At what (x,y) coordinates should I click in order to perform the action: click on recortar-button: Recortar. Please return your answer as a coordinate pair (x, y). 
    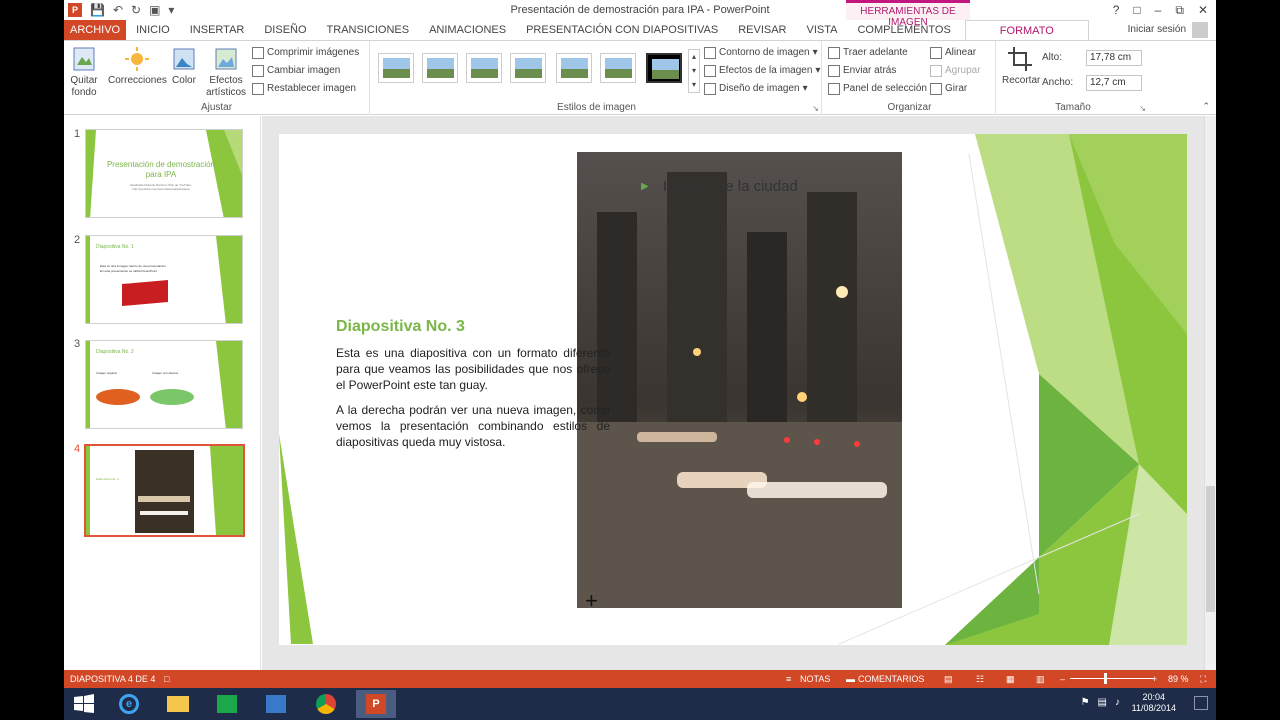
    Looking at the image, I should click on (1021, 66).